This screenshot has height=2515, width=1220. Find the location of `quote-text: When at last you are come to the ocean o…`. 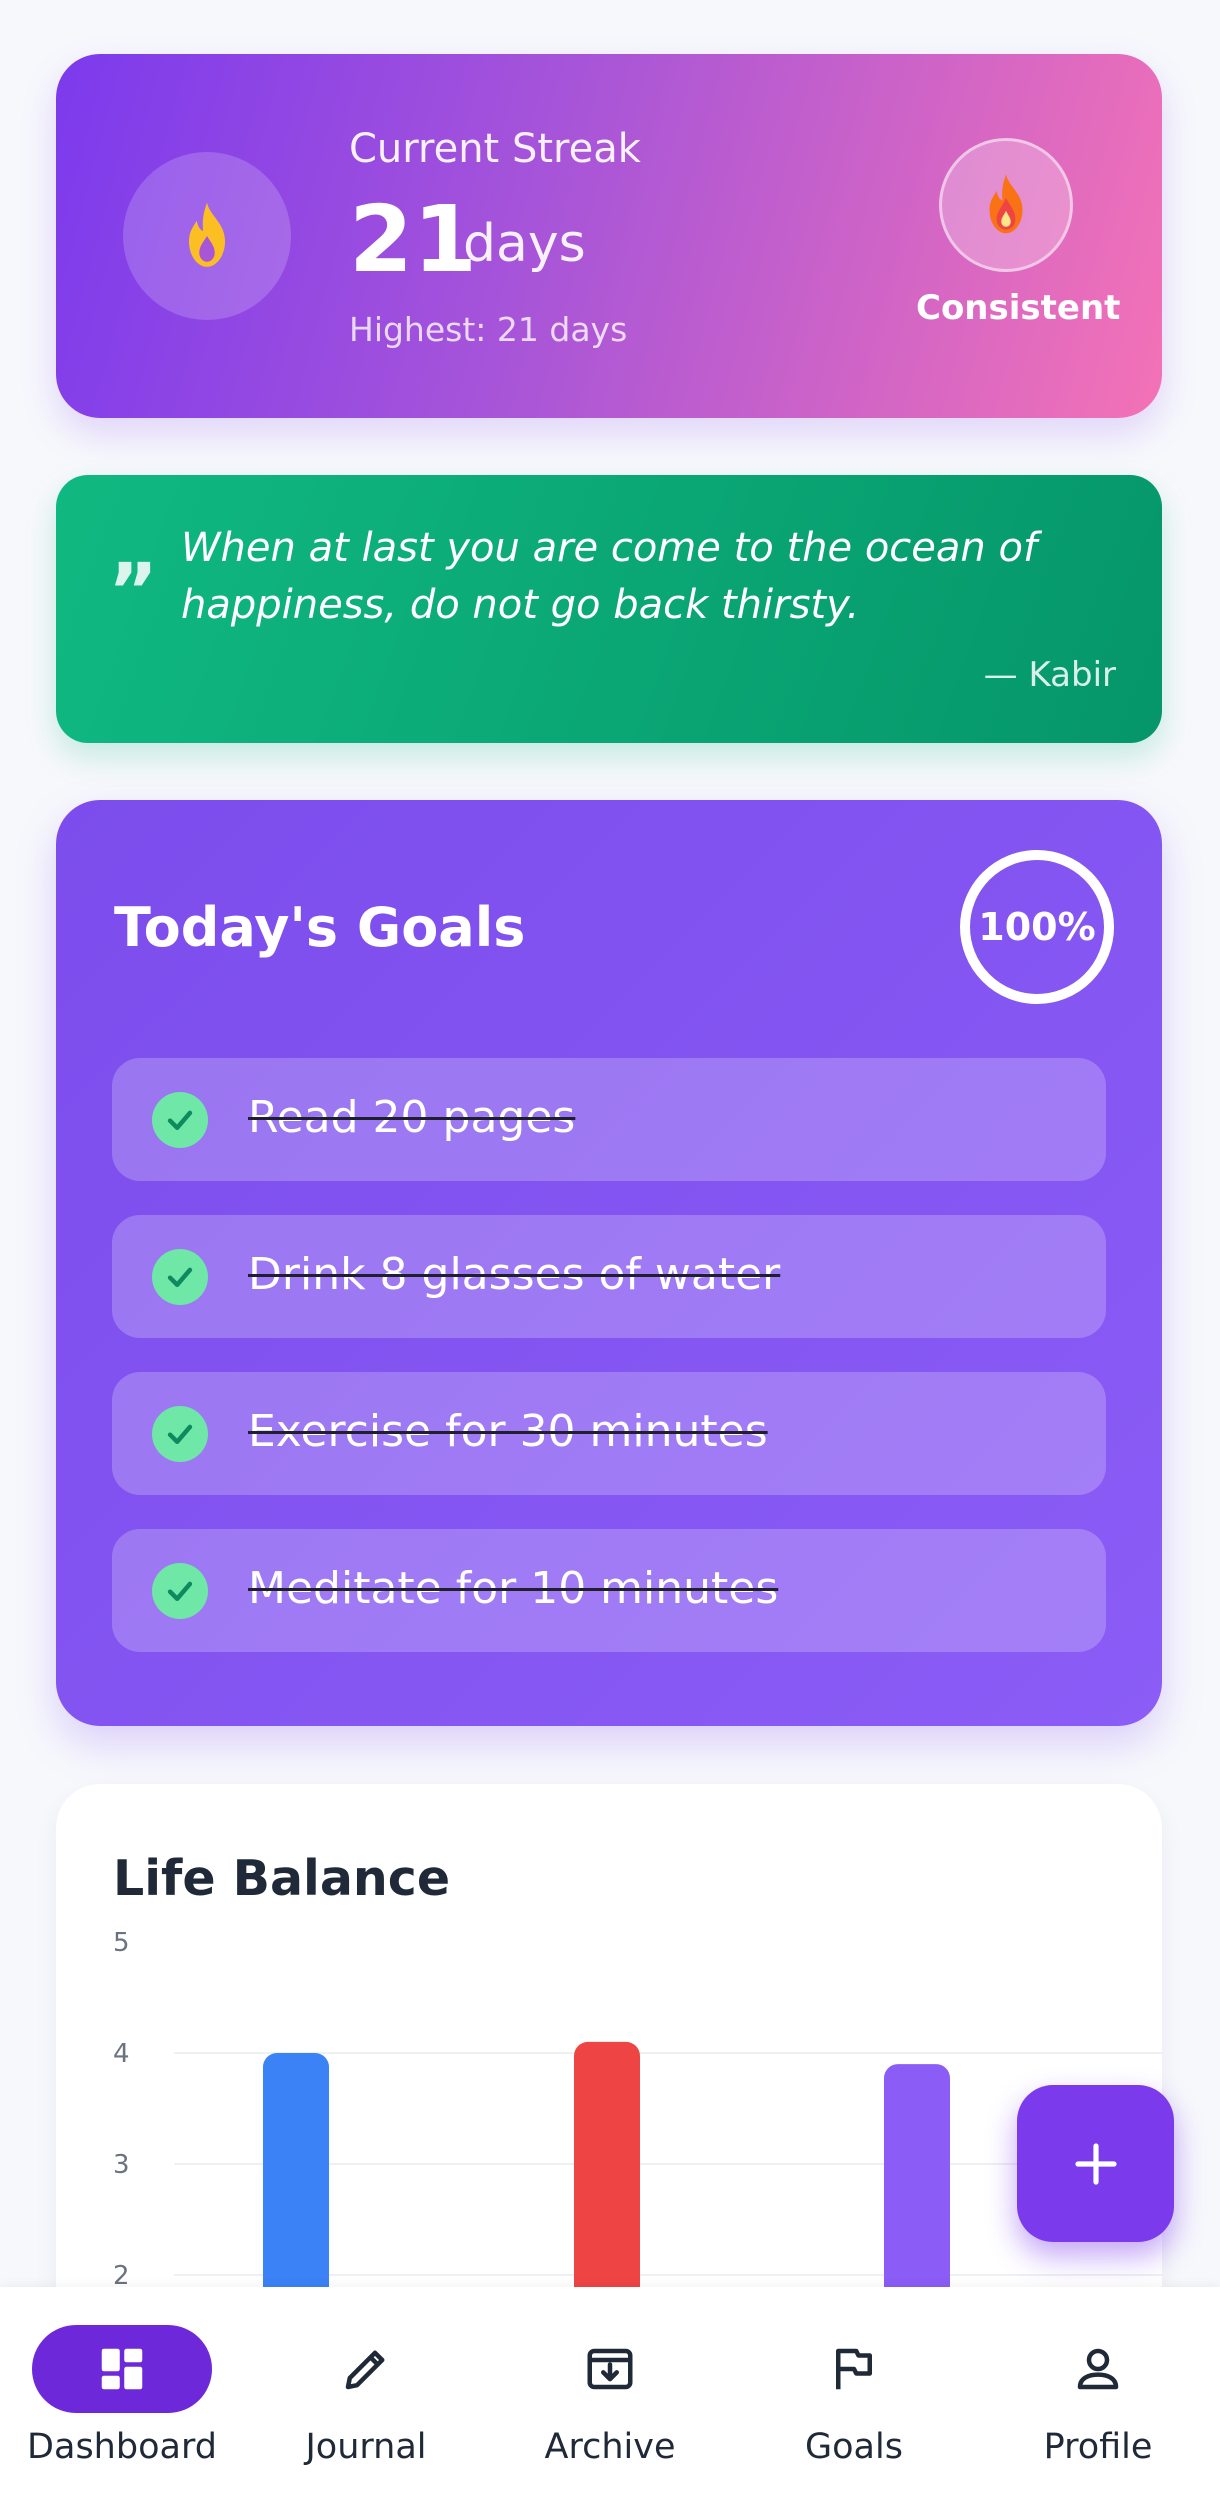

quote-text: When at last you are come to the ocean o… is located at coordinates (609, 576).